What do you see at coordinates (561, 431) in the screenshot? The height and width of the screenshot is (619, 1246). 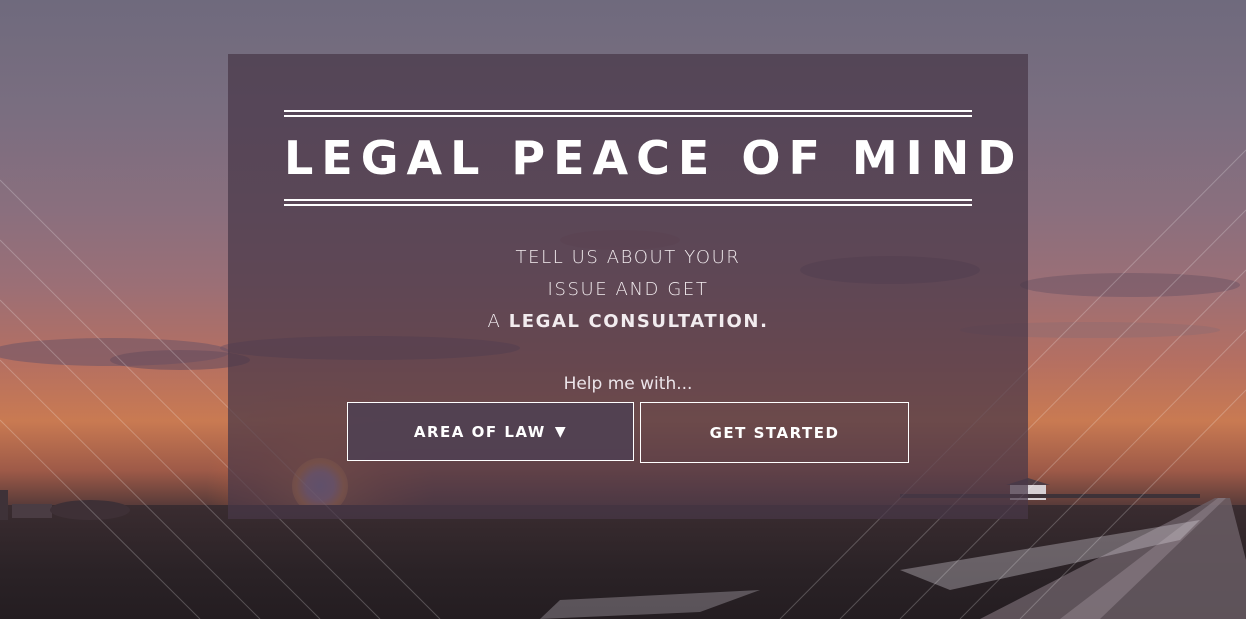 I see `caret-down-icon: ▼` at bounding box center [561, 431].